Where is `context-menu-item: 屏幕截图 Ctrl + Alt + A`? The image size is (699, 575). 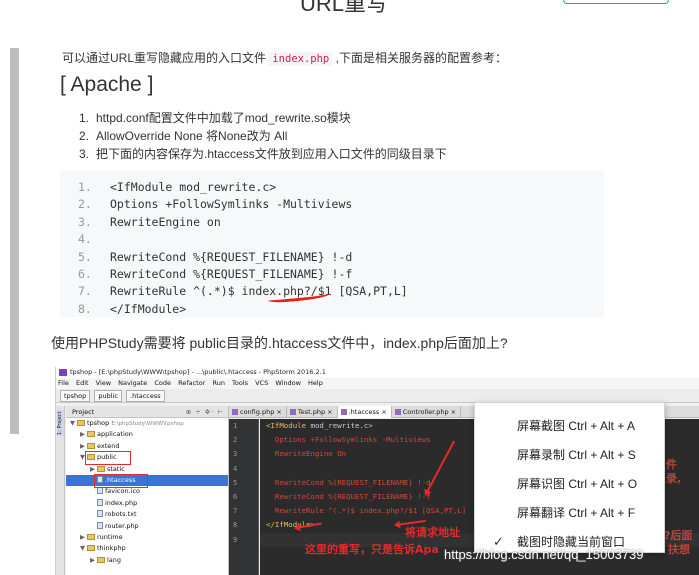
context-menu-item: 屏幕截图 Ctrl + Alt + A is located at coordinates (569, 430).